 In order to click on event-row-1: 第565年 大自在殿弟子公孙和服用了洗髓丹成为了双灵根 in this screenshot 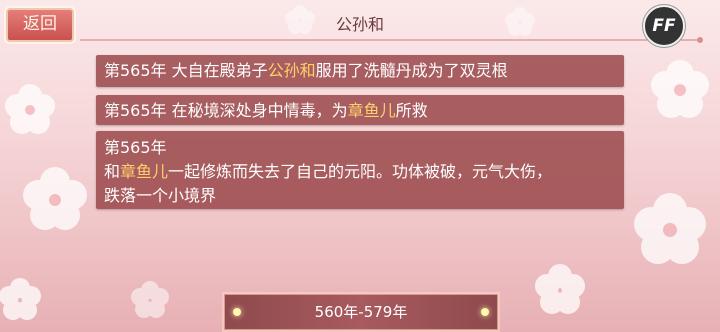, I will do `click(360, 71)`.